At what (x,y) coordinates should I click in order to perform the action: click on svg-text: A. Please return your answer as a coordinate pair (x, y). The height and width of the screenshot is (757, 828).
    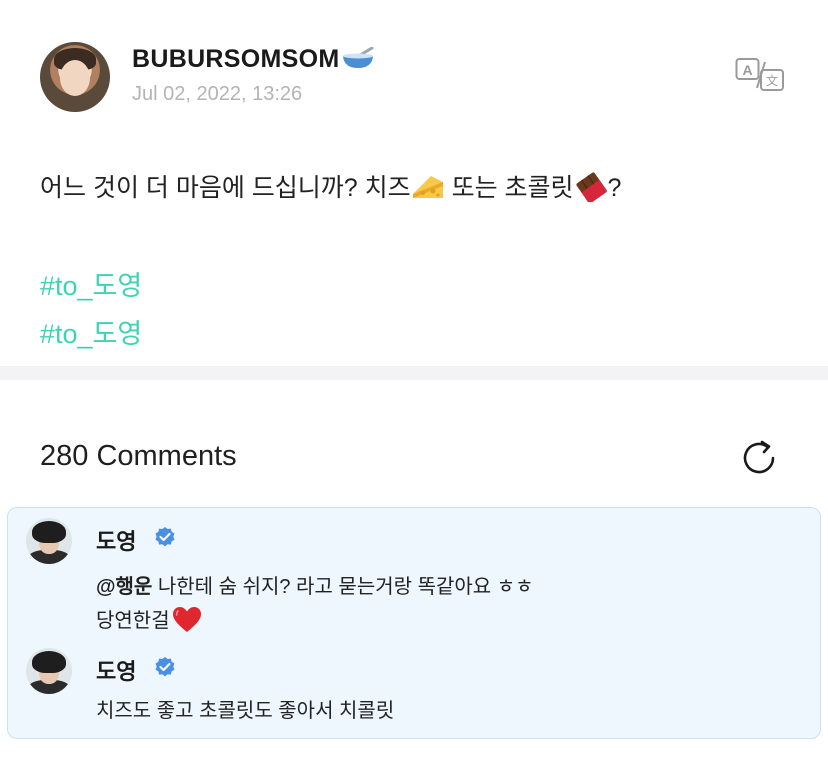
    Looking at the image, I should click on (747, 70).